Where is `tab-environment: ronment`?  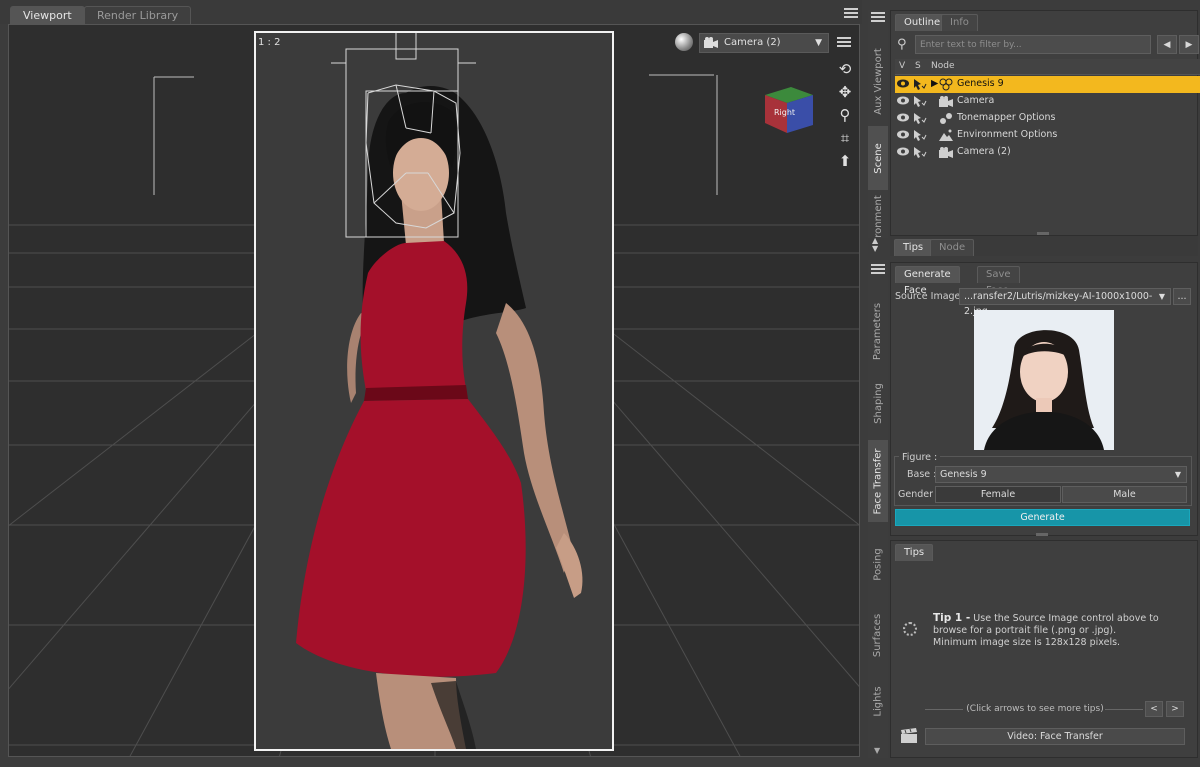
tab-environment: ronment is located at coordinates (878, 216).